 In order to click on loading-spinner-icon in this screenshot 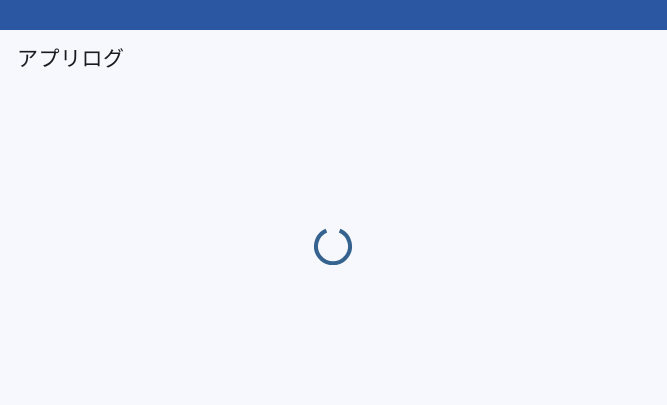, I will do `click(333, 245)`.